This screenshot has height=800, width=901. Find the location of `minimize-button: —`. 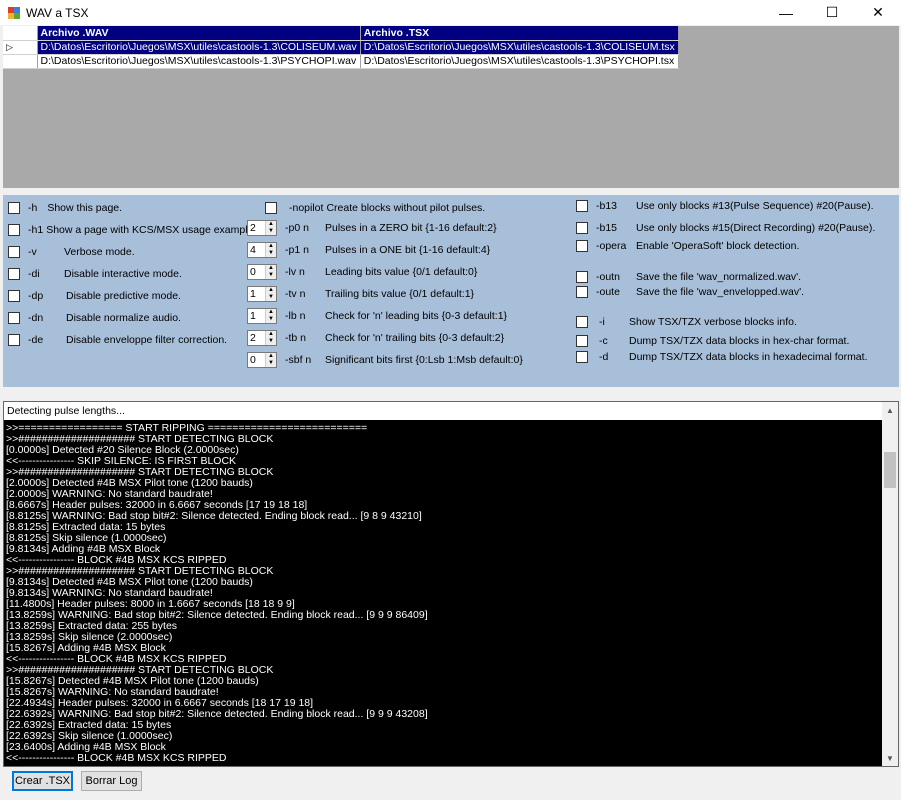

minimize-button: — is located at coordinates (786, 12).